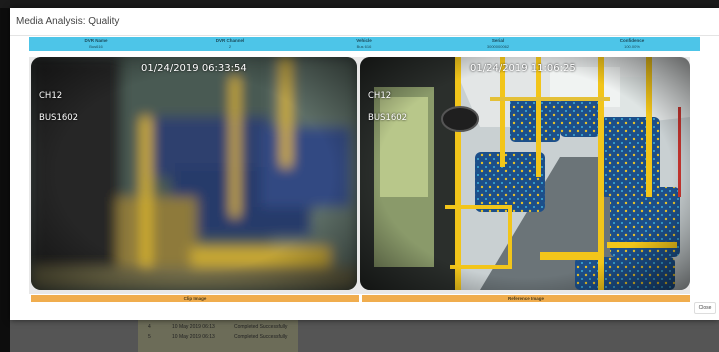 This screenshot has width=719, height=352. Describe the element at coordinates (51, 96) in the screenshot. I see `clip-channel: CH12` at that location.